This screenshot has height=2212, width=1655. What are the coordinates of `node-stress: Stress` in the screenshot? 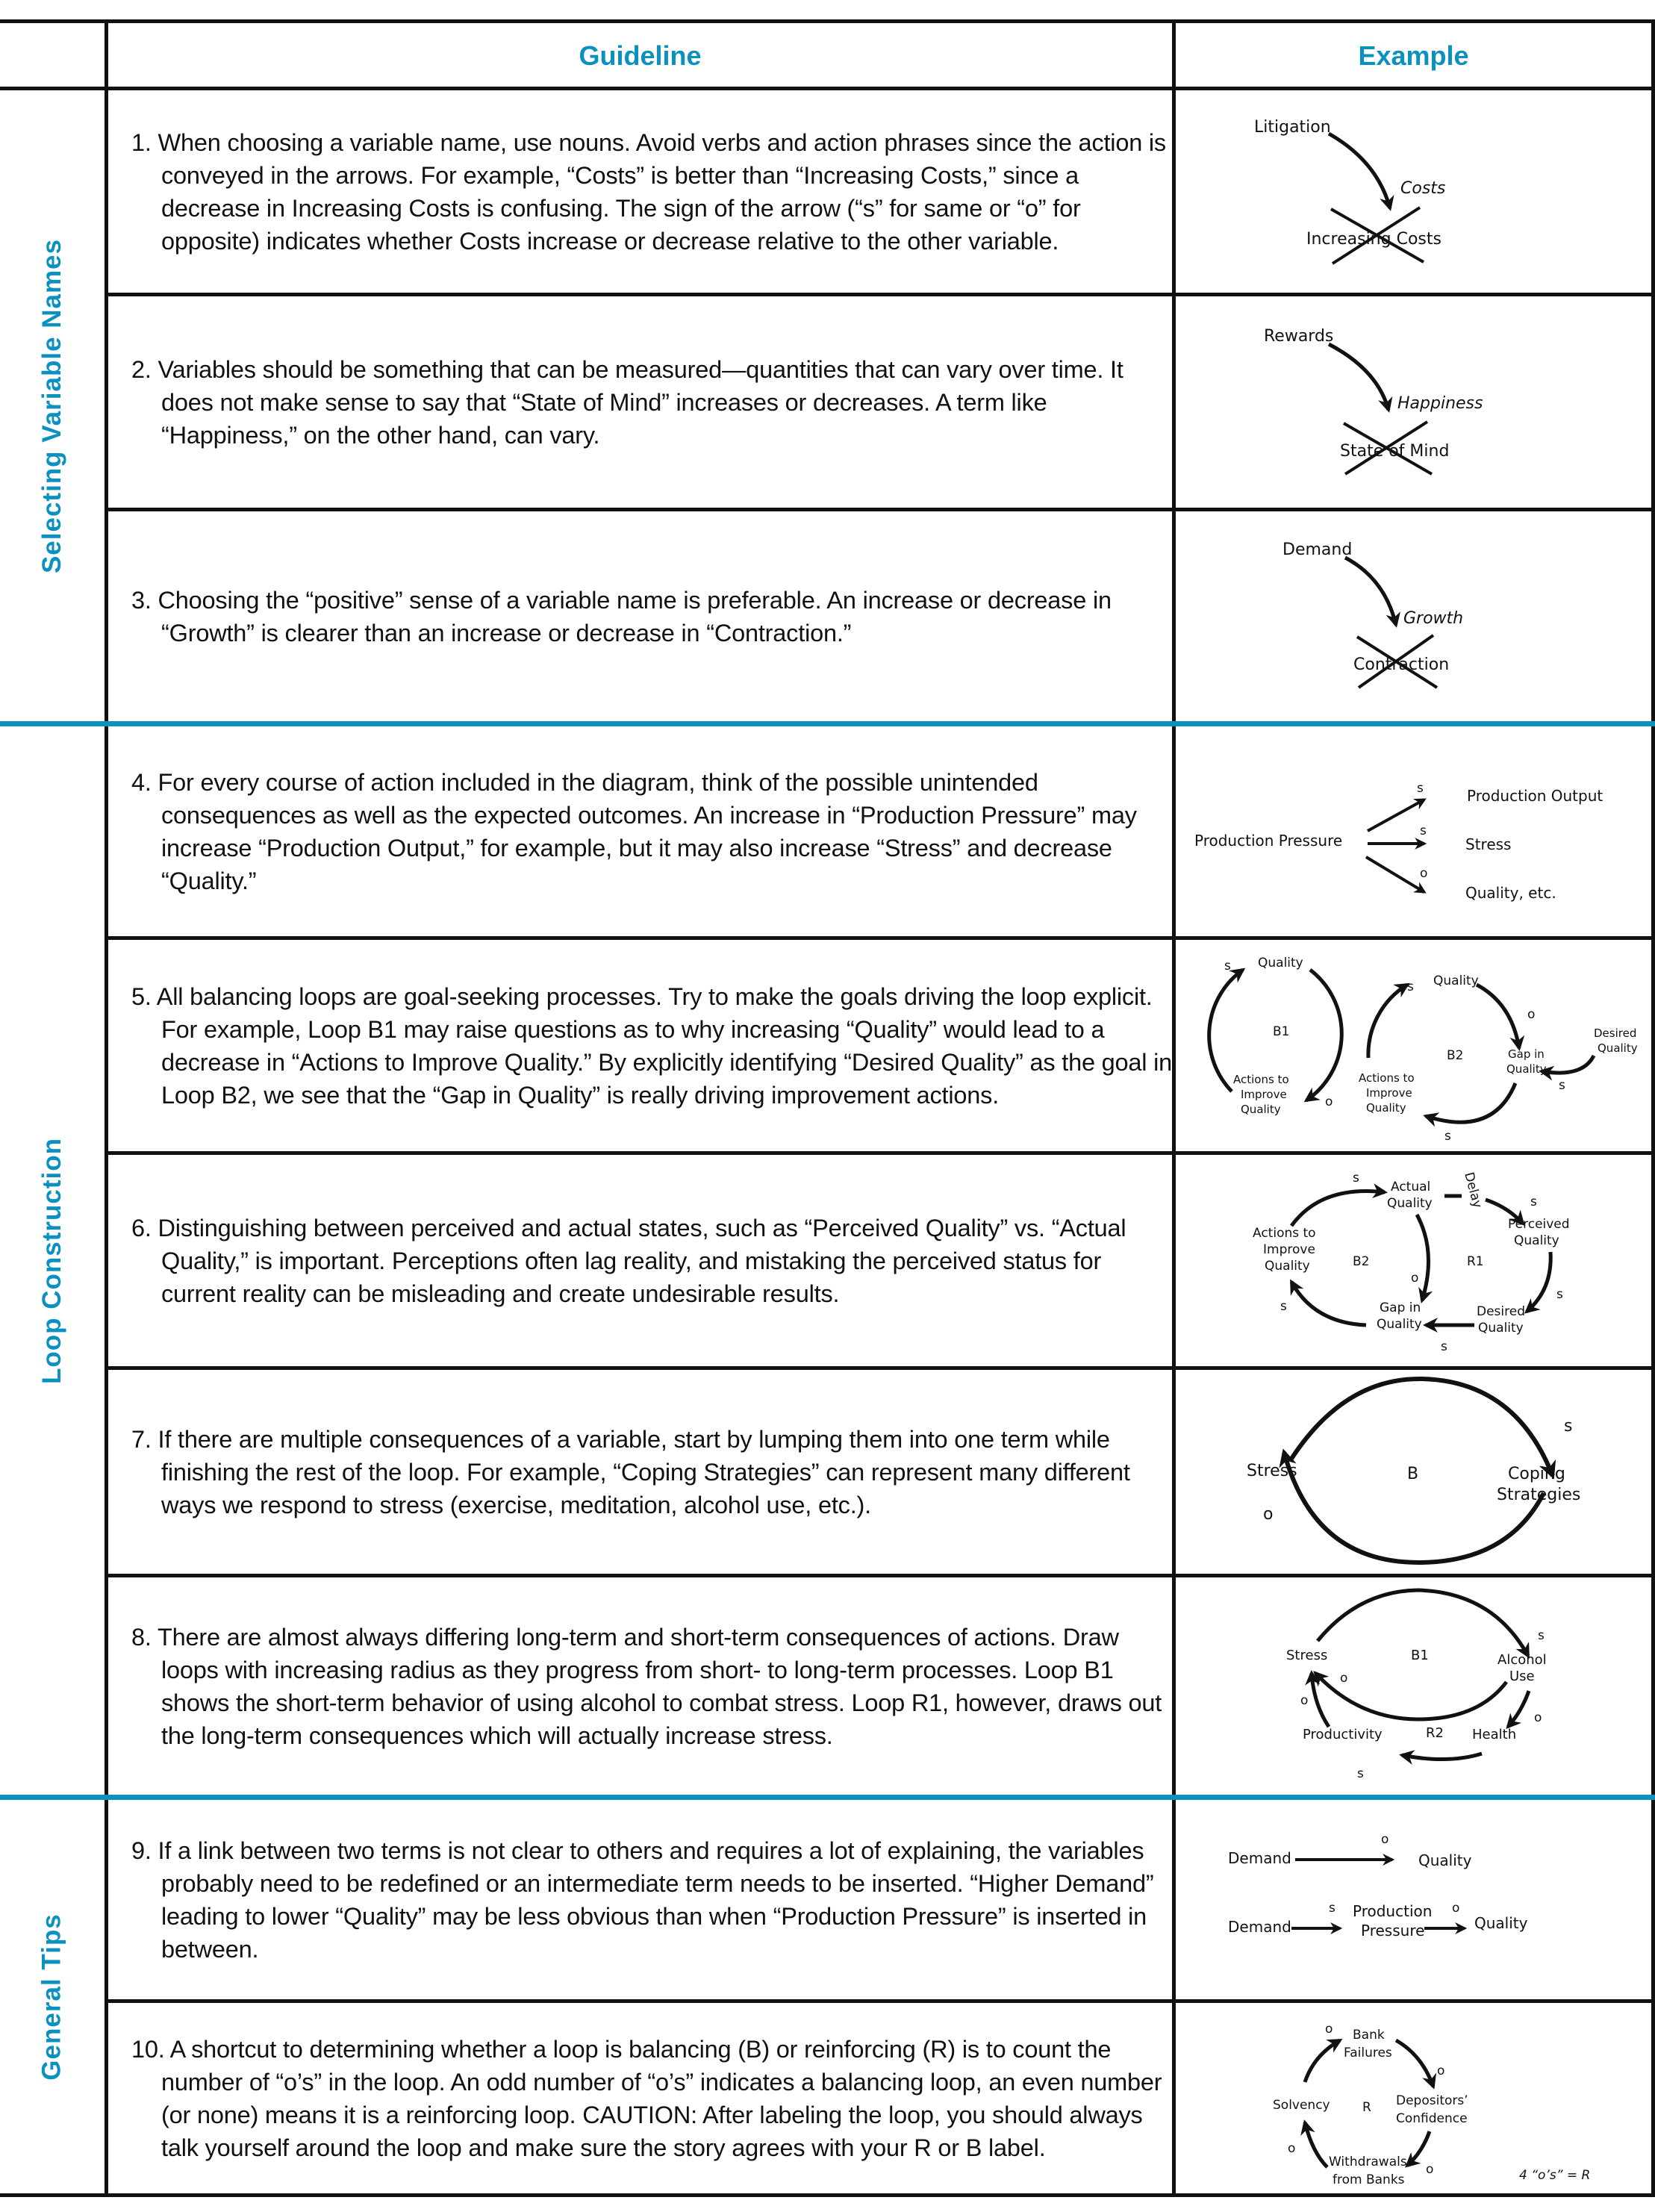 It's located at (1306, 1656).